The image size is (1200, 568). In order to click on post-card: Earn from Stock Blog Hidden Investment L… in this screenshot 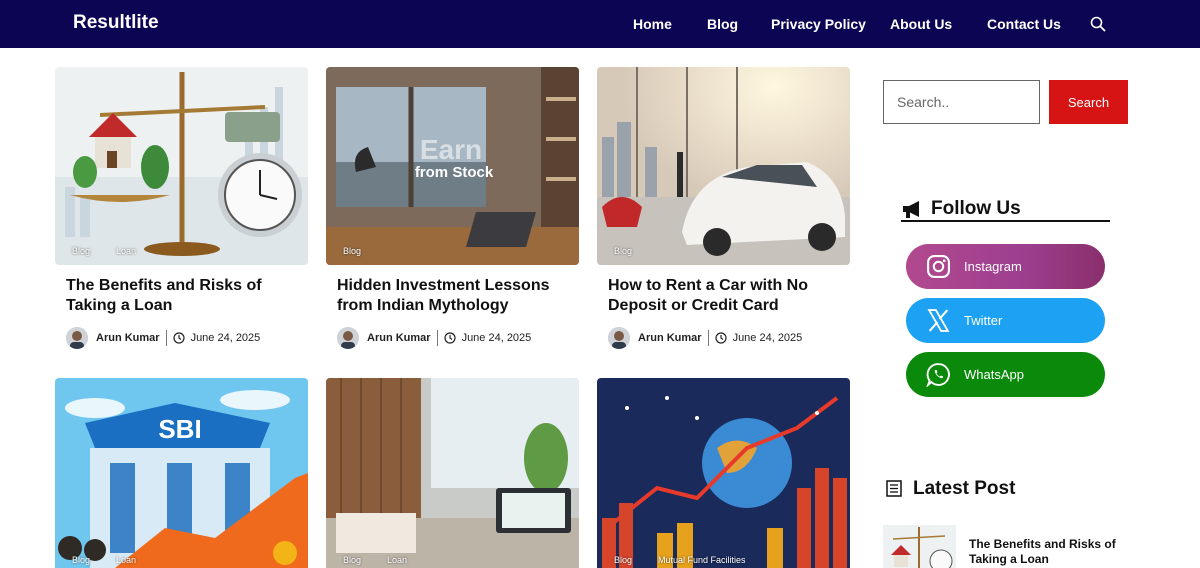, I will do `click(452, 208)`.